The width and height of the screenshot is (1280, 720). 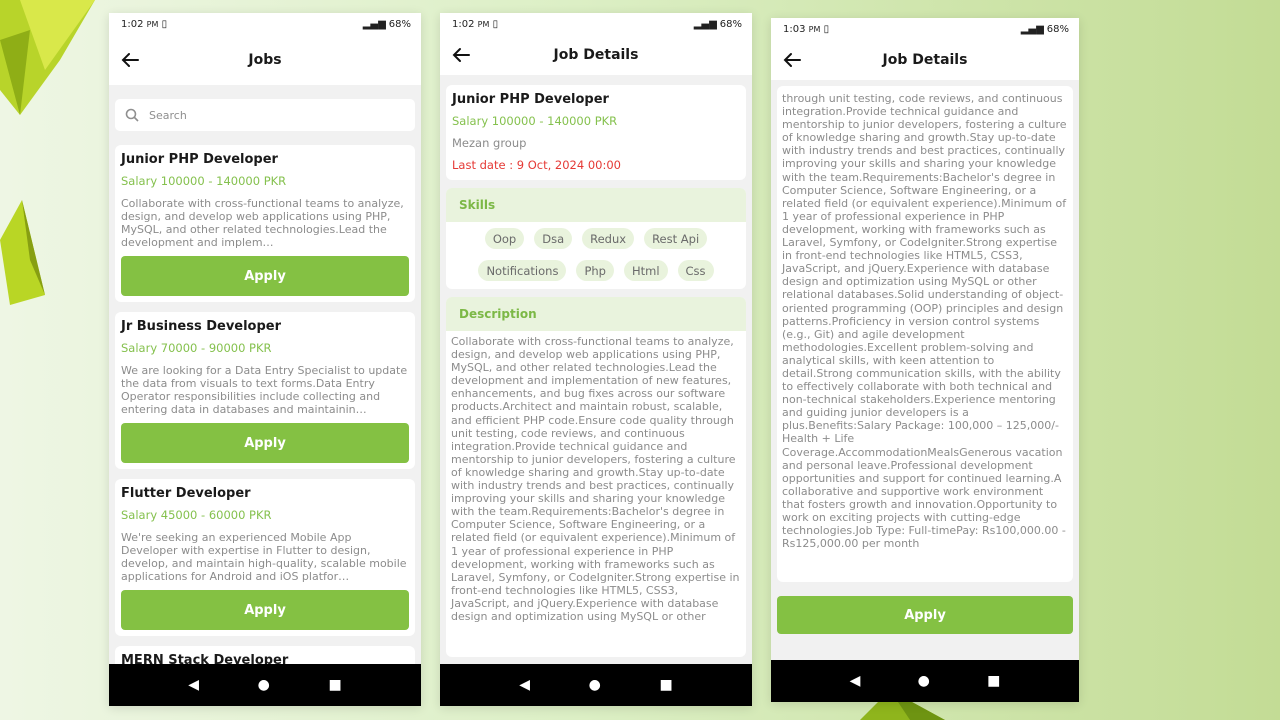 I want to click on skill-chip: Dsa, so click(x=553, y=238).